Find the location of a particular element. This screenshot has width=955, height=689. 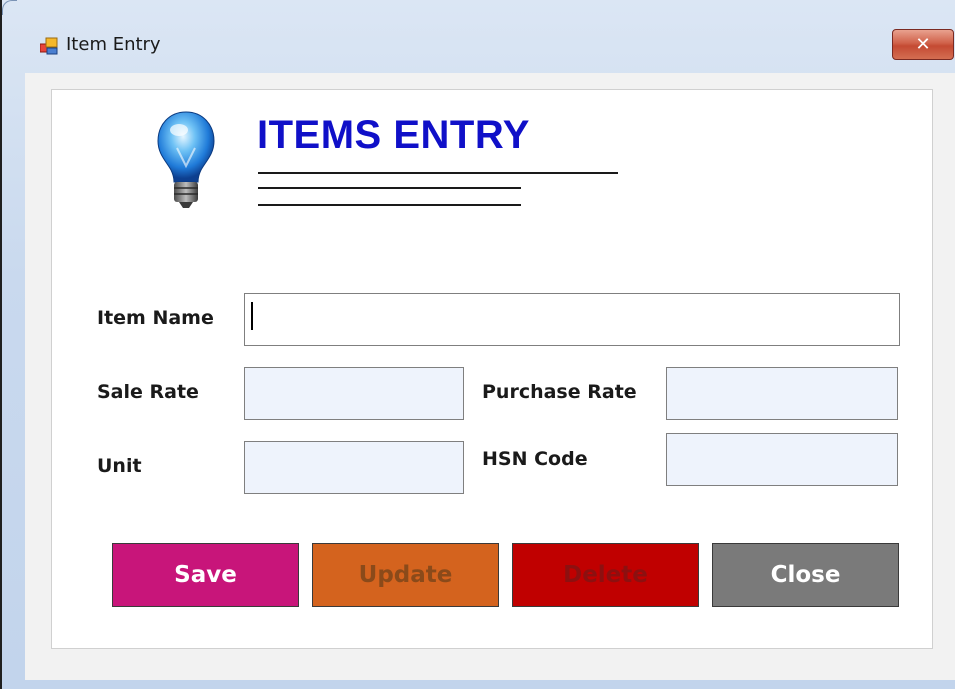

save-button-label: Save is located at coordinates (205, 575).